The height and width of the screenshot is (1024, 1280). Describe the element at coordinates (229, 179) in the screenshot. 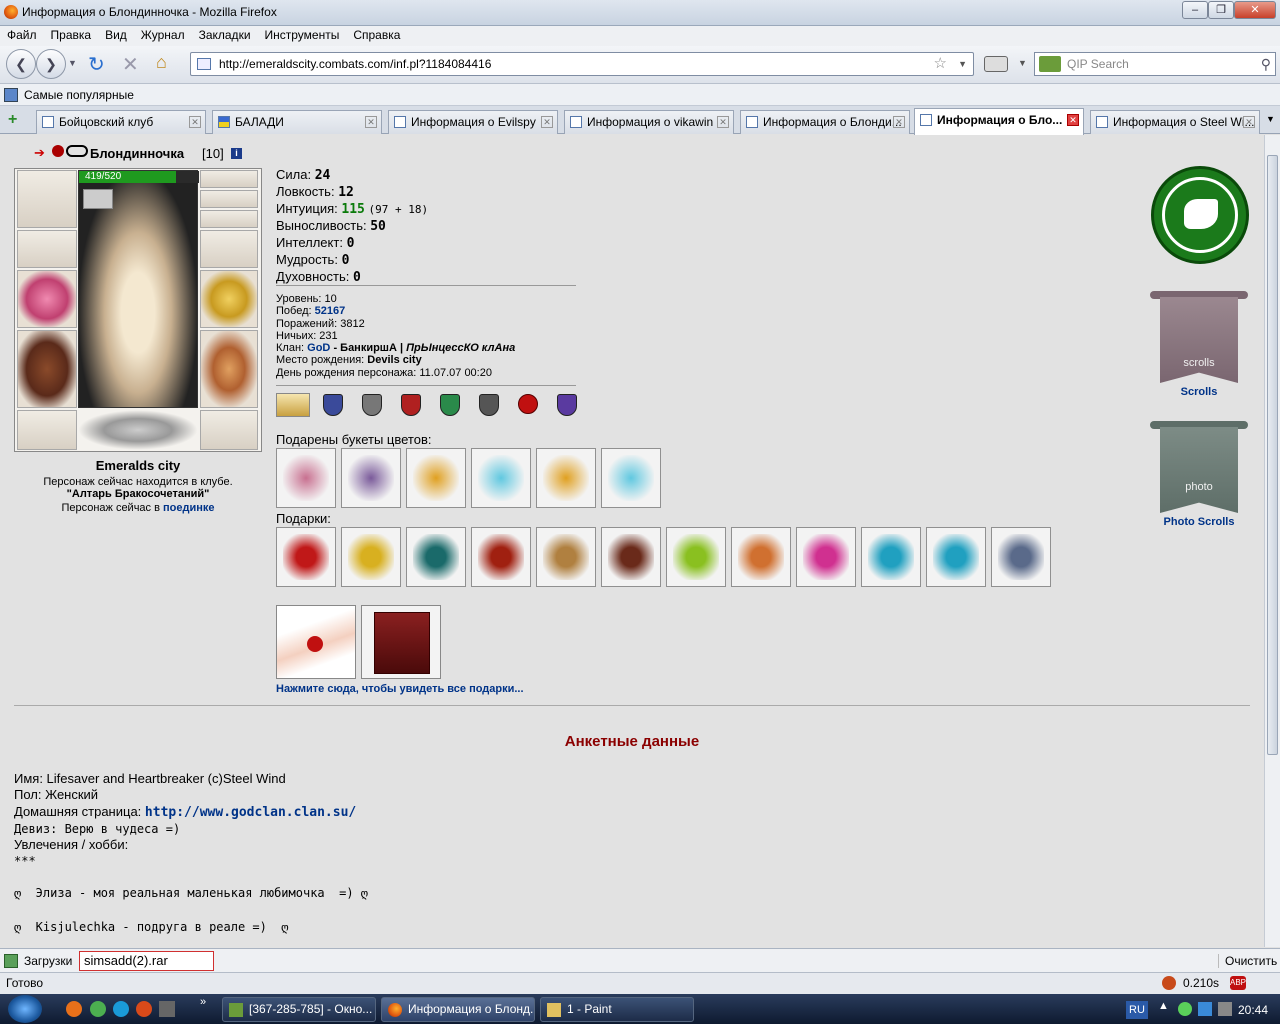

I see `slot-earrings` at that location.